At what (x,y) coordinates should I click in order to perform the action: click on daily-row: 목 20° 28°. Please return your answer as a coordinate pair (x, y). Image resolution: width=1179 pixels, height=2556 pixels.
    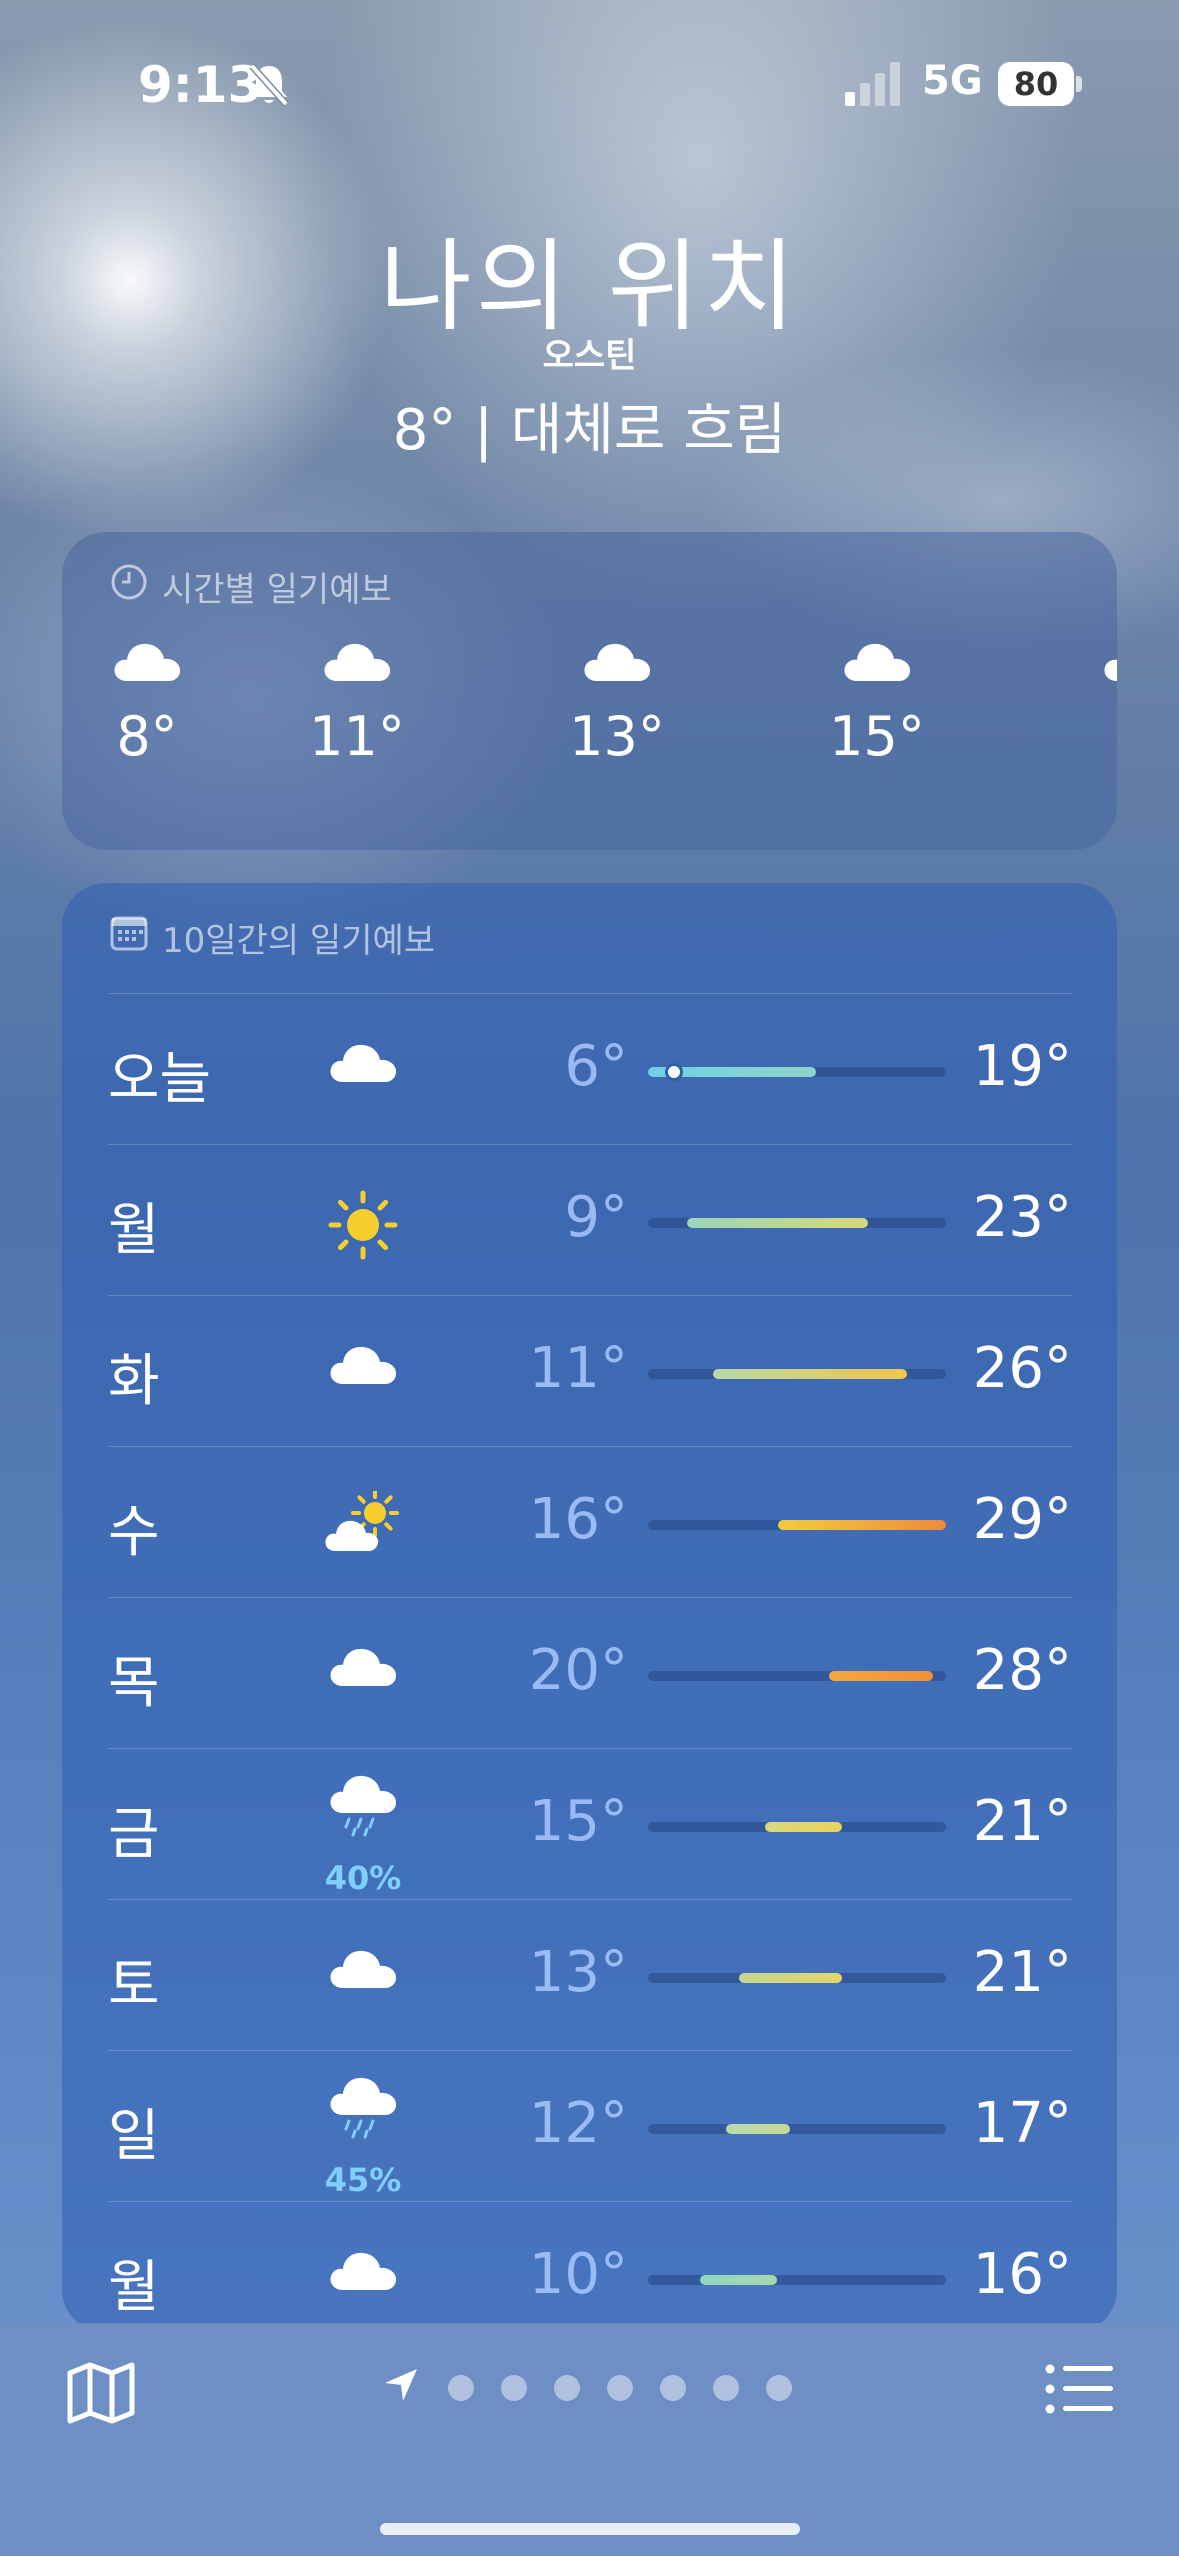
    Looking at the image, I should click on (590, 1673).